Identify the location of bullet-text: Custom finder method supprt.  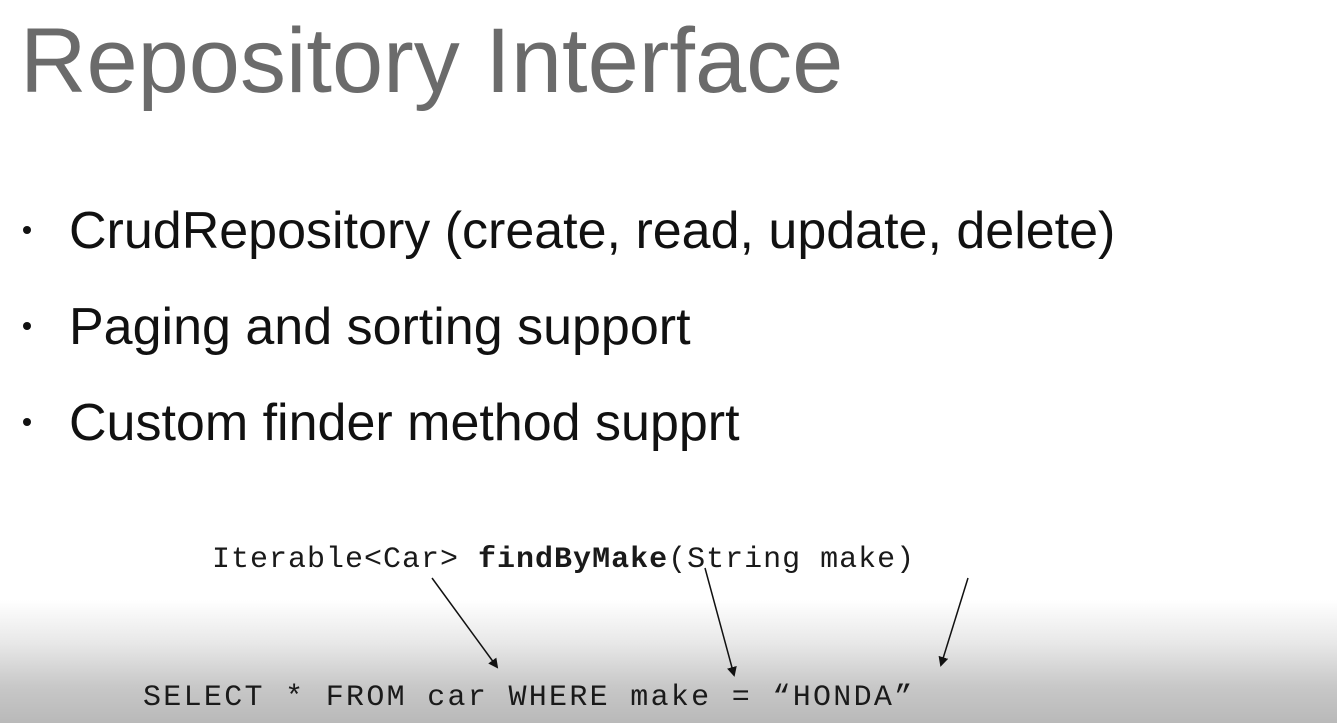
(404, 423).